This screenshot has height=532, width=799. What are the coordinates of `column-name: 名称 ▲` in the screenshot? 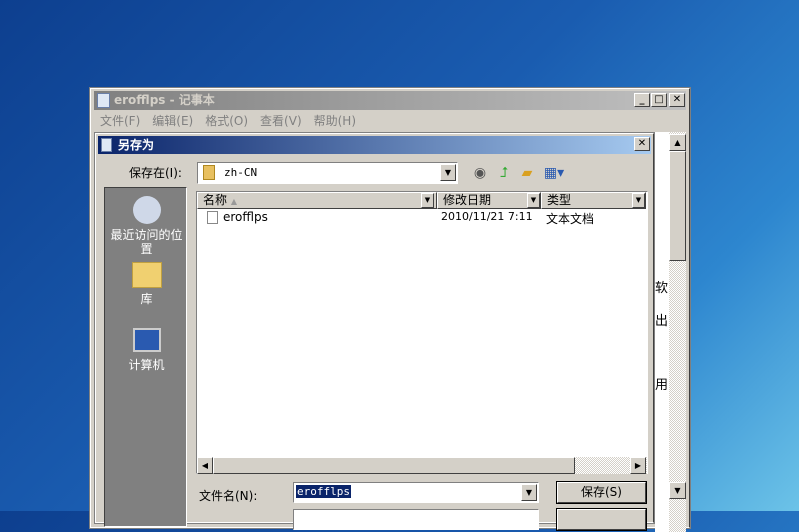 It's located at (317, 200).